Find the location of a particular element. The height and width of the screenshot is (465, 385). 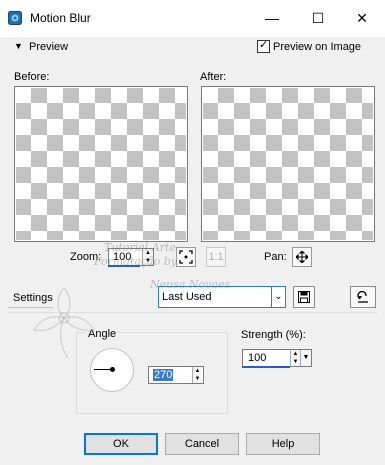

strength-input: 100 ▲ ▼ ▼ is located at coordinates (277, 358).